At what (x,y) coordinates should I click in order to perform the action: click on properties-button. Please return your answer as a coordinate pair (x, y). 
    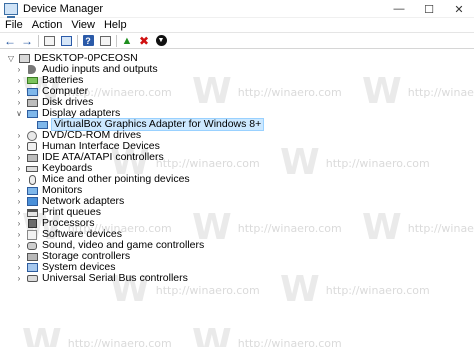
    Looking at the image, I should click on (49, 40).